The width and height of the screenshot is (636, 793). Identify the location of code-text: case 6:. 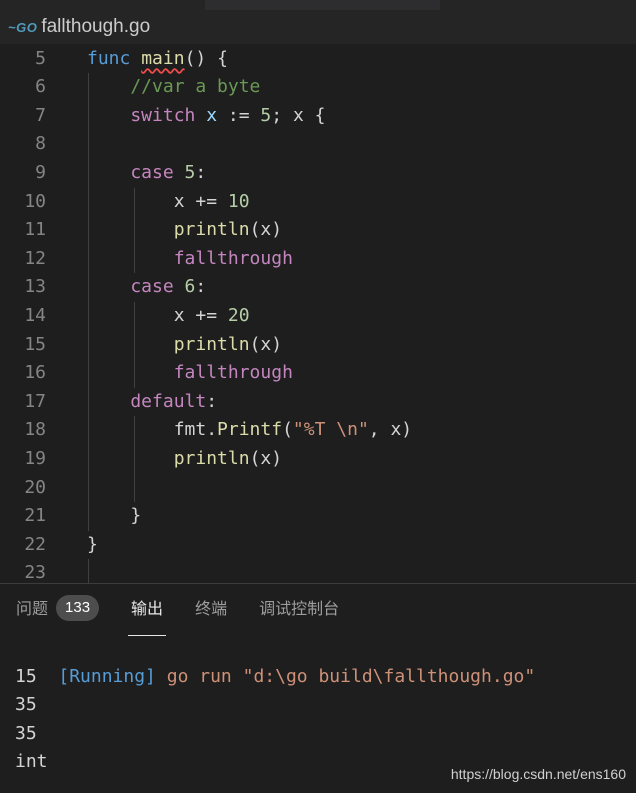
(146, 287).